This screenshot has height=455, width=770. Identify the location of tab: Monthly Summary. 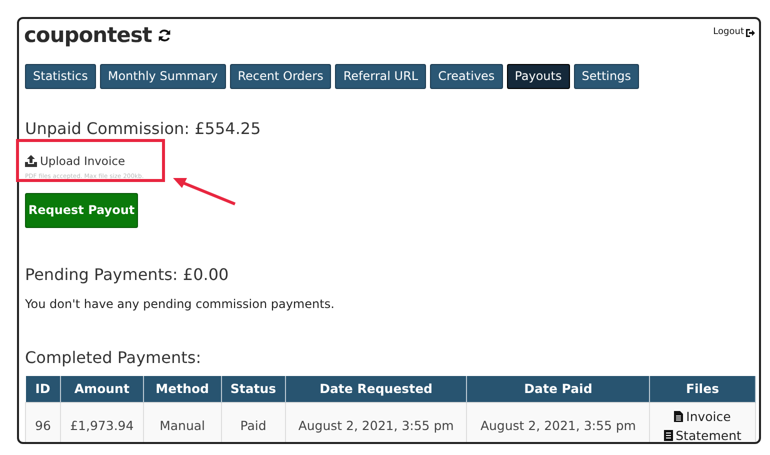
(163, 76).